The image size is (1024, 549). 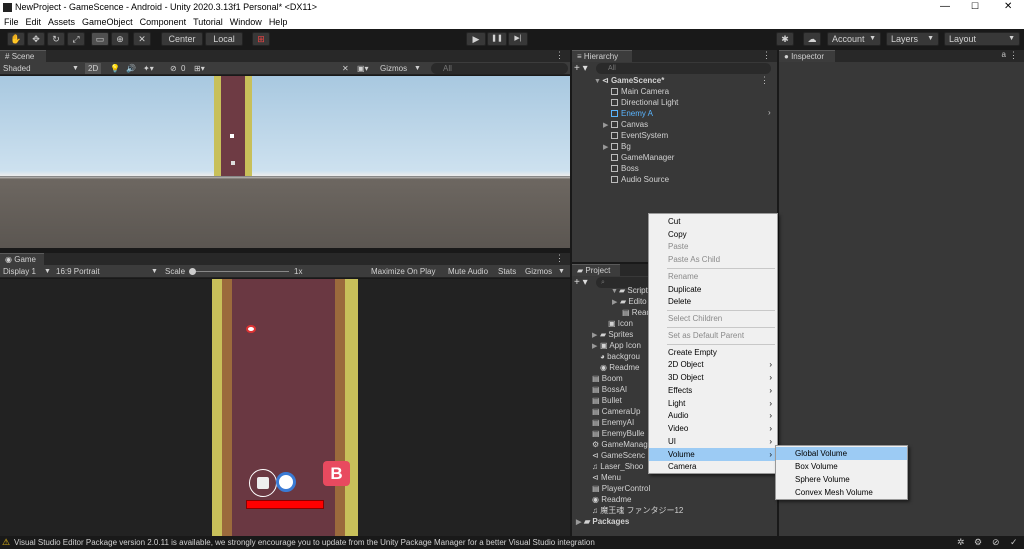 What do you see at coordinates (363, 68) in the screenshot?
I see `camera-icon: ▣▾` at bounding box center [363, 68].